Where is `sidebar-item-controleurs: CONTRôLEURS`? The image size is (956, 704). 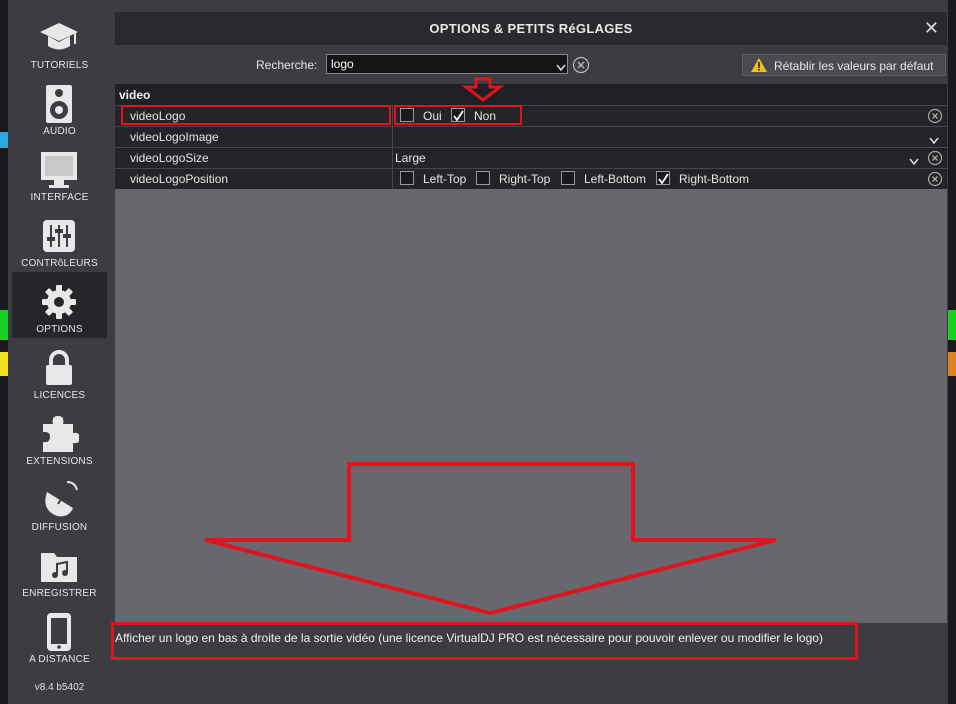 sidebar-item-controleurs: CONTRôLEURS is located at coordinates (59, 239).